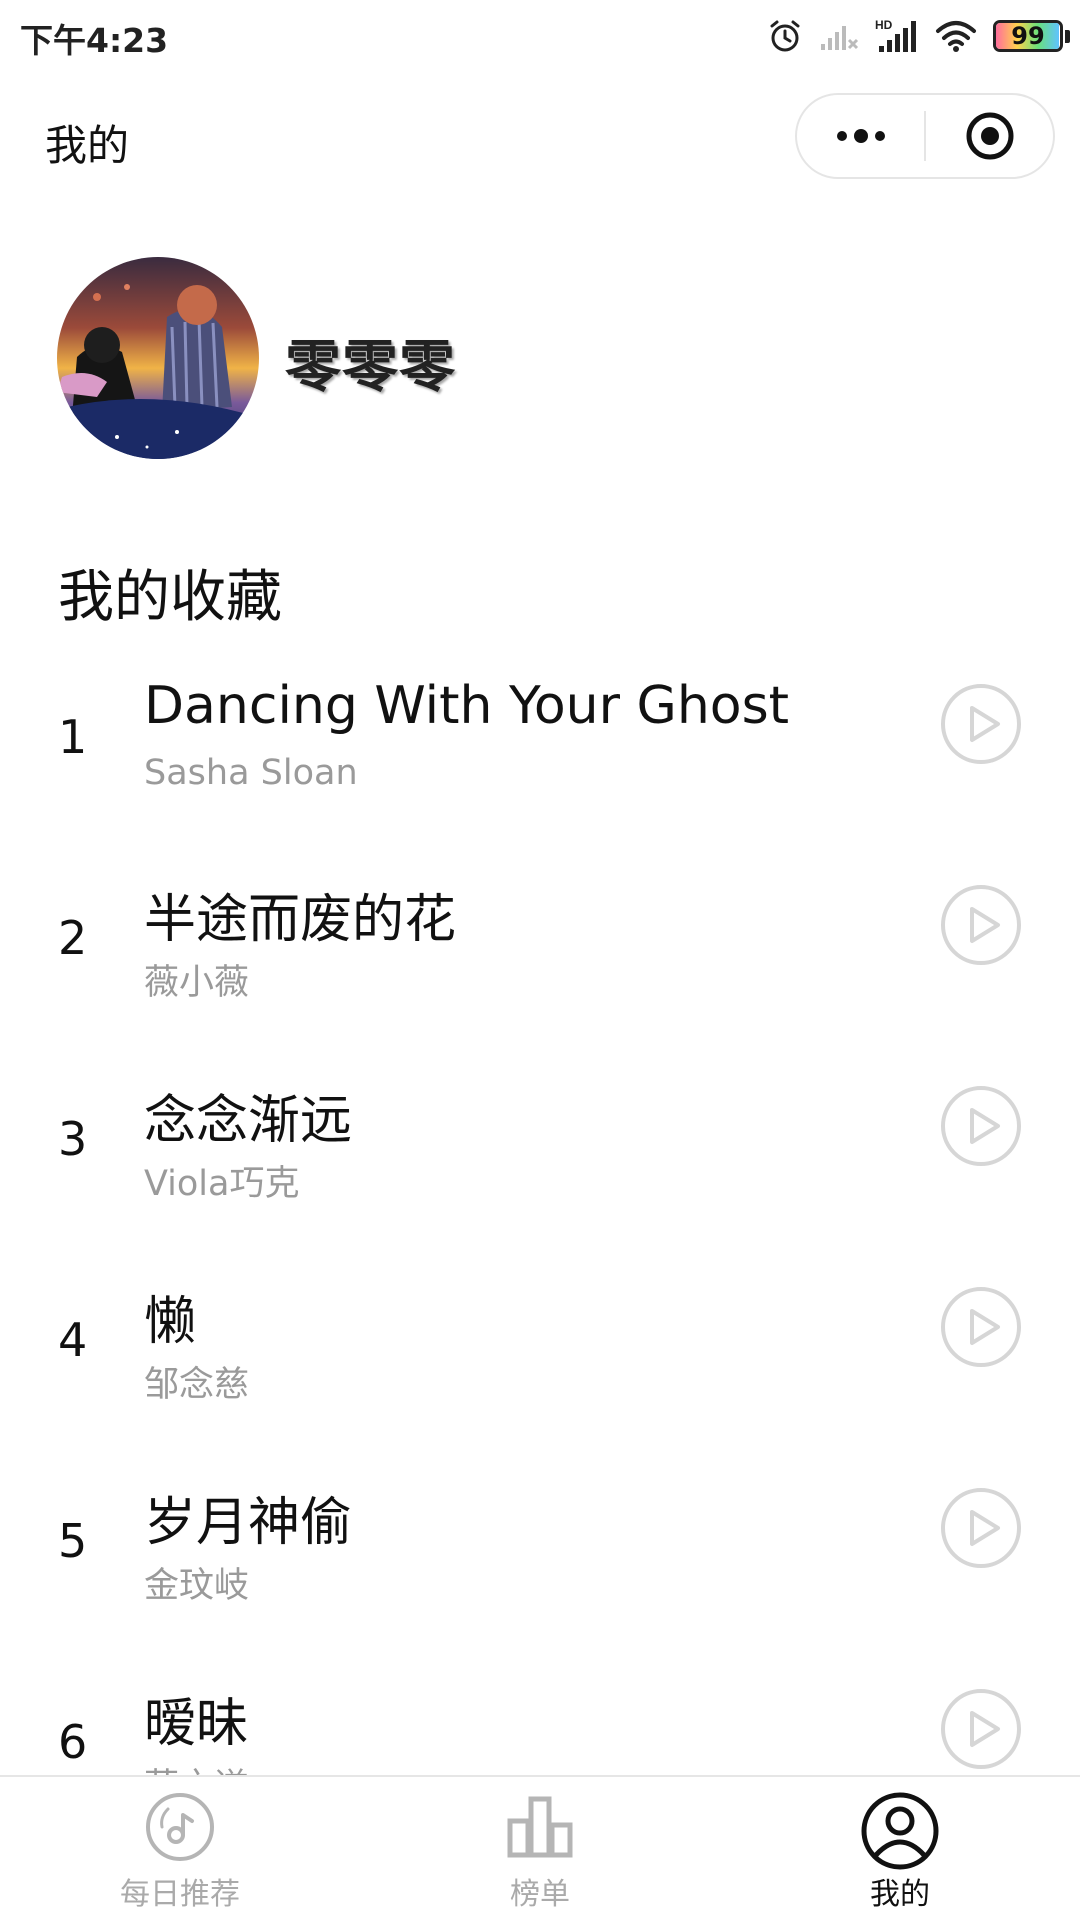 This screenshot has height=1920, width=1080. I want to click on song-index: 5, so click(73, 1541).